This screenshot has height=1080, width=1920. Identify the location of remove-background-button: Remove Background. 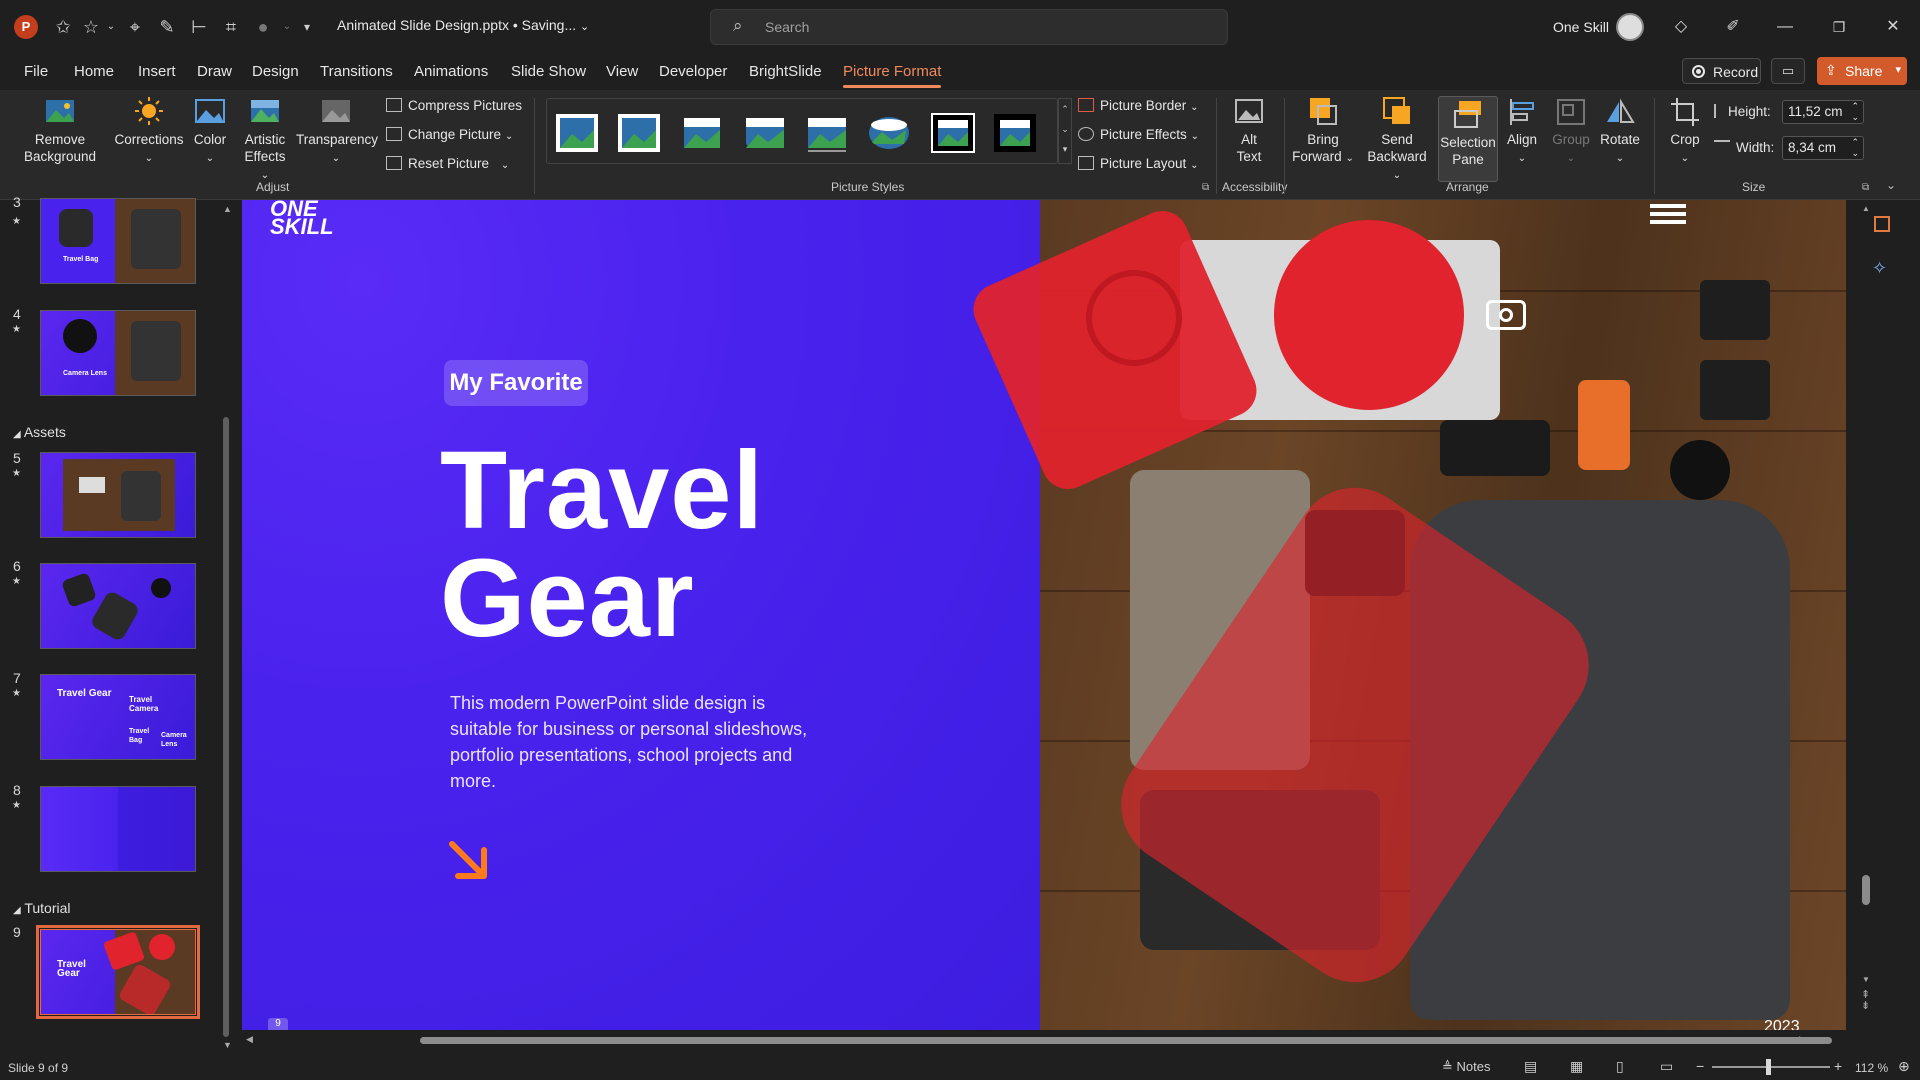
(60, 130).